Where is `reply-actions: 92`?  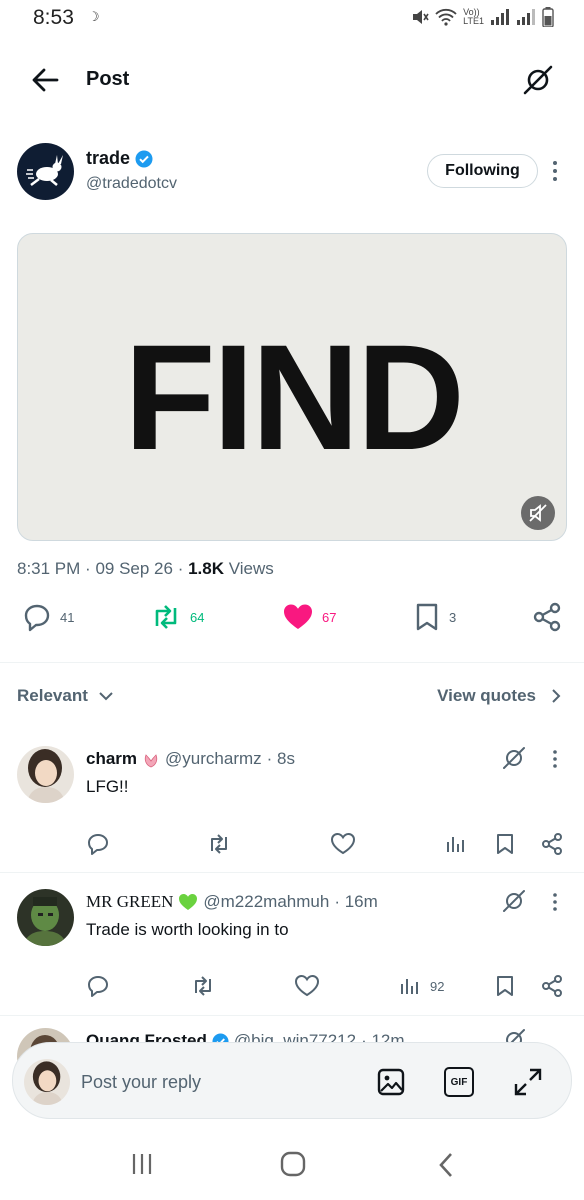
reply-actions: 92 is located at coordinates (292, 989).